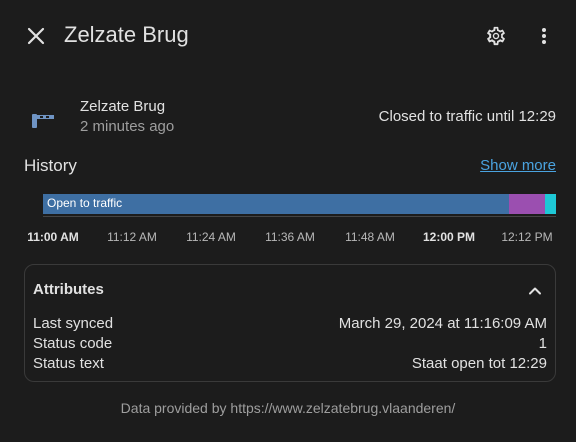  Describe the element at coordinates (299, 216) in the screenshot. I see `timeline-baseline` at that location.